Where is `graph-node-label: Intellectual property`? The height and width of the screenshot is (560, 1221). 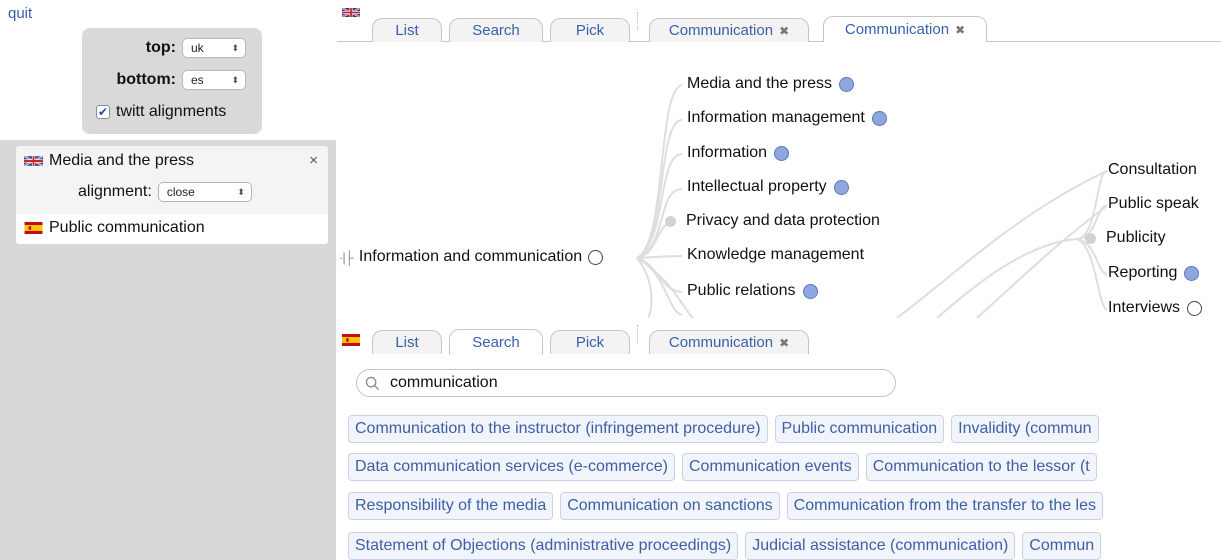 graph-node-label: Intellectual property is located at coordinates (757, 186).